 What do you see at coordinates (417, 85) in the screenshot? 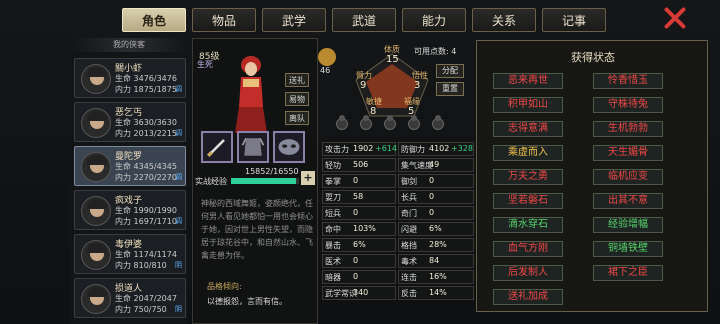
I see `comprehension-value: 3` at bounding box center [417, 85].